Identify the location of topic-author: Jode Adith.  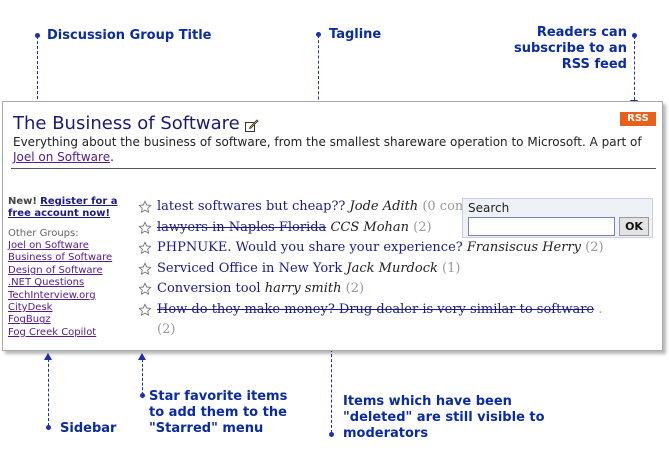
(384, 206).